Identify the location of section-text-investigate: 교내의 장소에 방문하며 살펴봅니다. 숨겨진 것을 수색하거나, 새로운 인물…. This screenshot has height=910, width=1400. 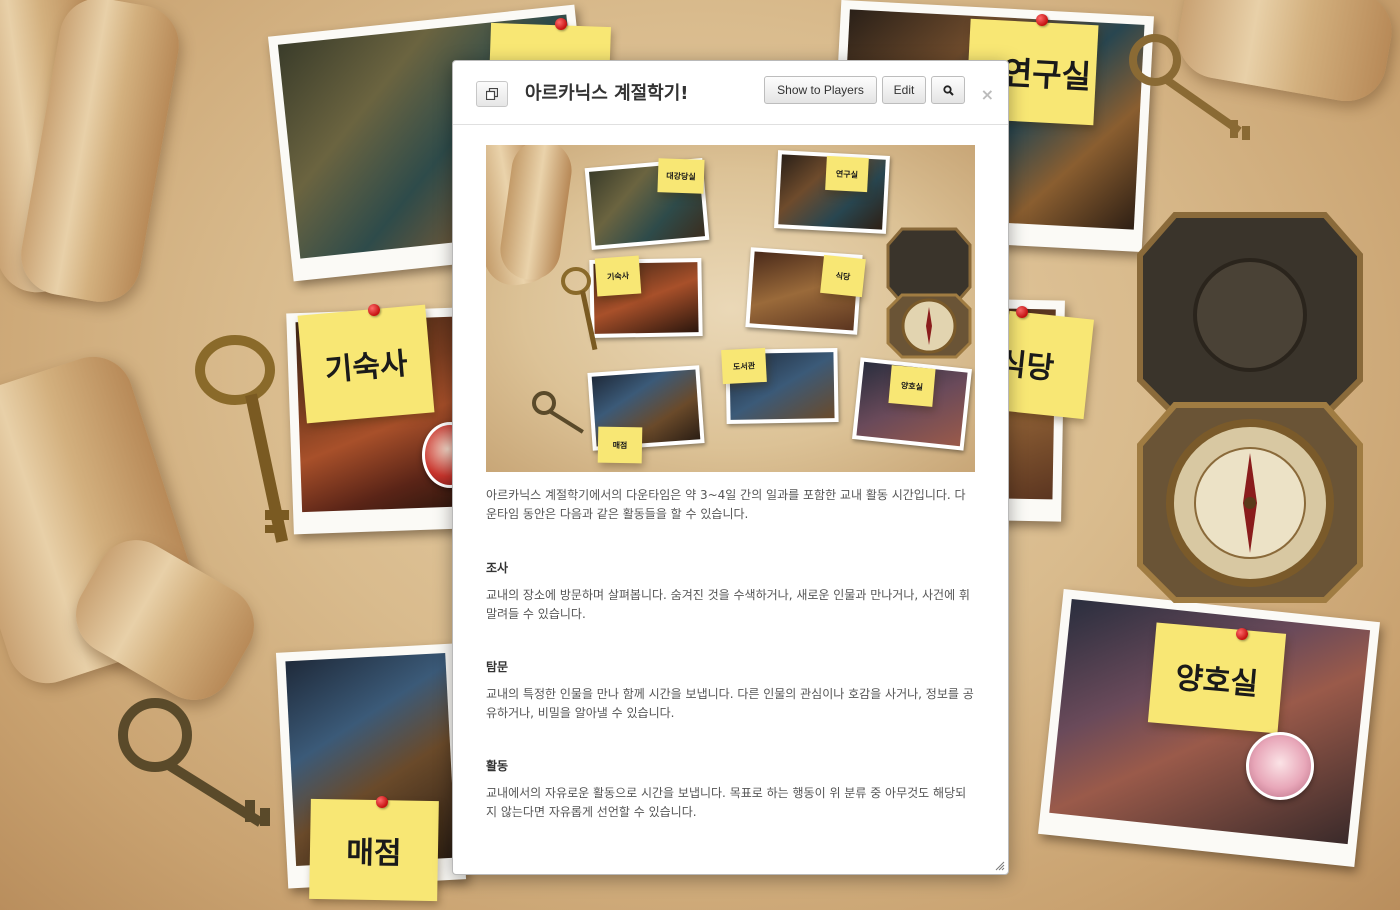
(728, 604).